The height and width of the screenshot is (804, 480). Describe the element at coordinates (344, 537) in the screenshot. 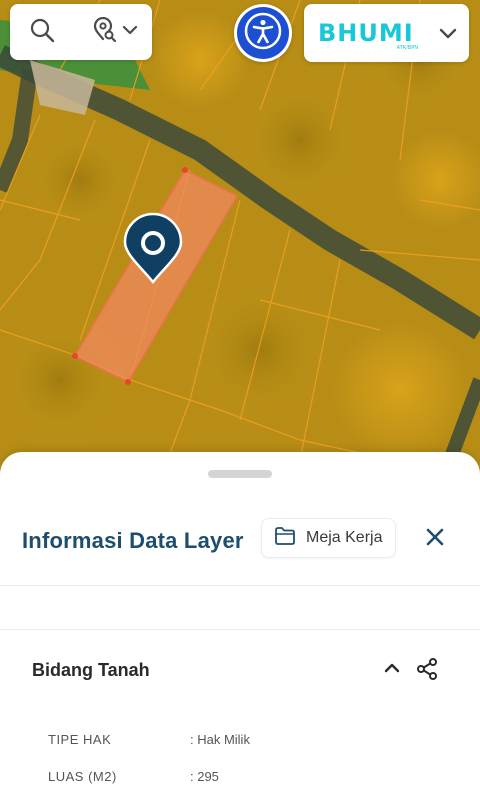

I see `workspace-button-label: Meja Kerja` at that location.